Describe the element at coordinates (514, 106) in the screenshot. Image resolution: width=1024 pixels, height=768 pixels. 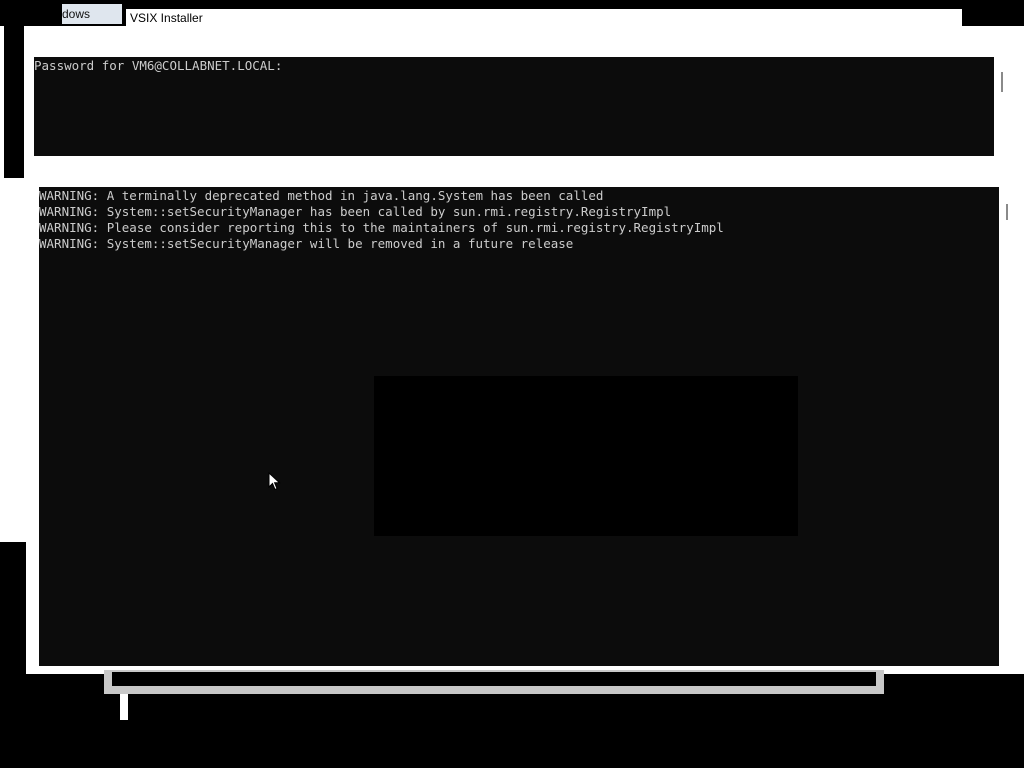
I see `password-console: Password for VM6@COLLABNET.LOCAL:` at that location.